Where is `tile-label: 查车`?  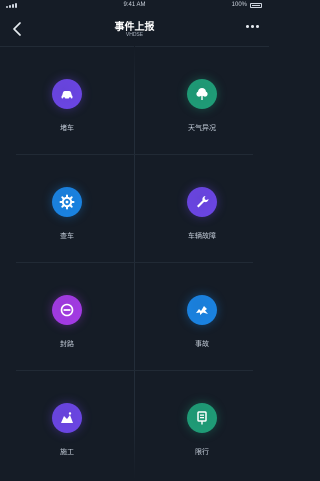
tile-label: 查车 is located at coordinates (67, 236).